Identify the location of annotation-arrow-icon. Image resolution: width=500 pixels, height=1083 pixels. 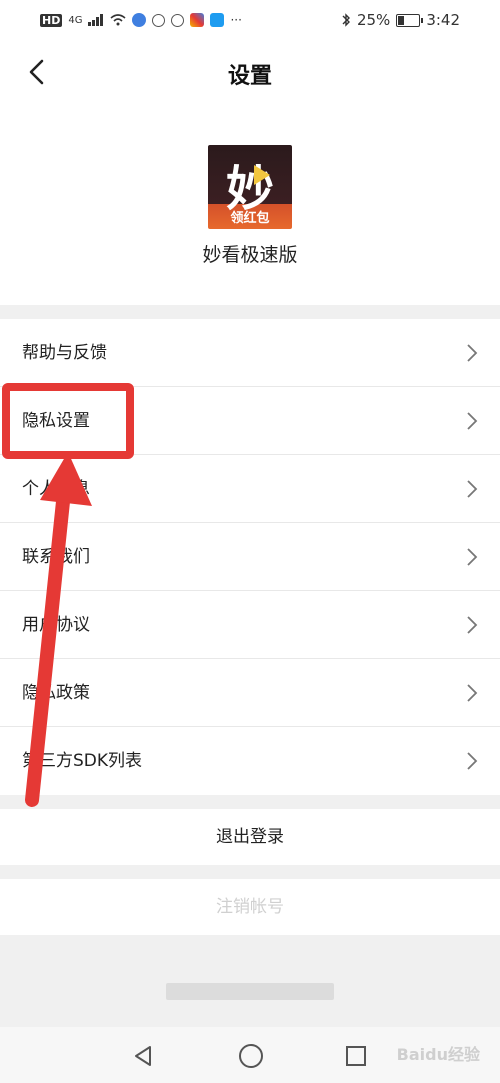
(58, 629).